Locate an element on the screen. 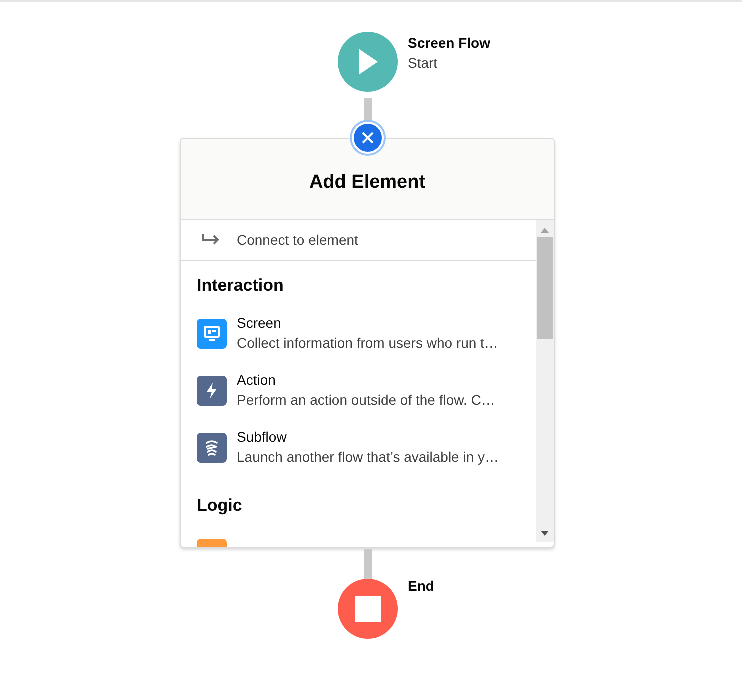 Image resolution: width=742 pixels, height=697 pixels. panel-title: Add Element is located at coordinates (367, 182).